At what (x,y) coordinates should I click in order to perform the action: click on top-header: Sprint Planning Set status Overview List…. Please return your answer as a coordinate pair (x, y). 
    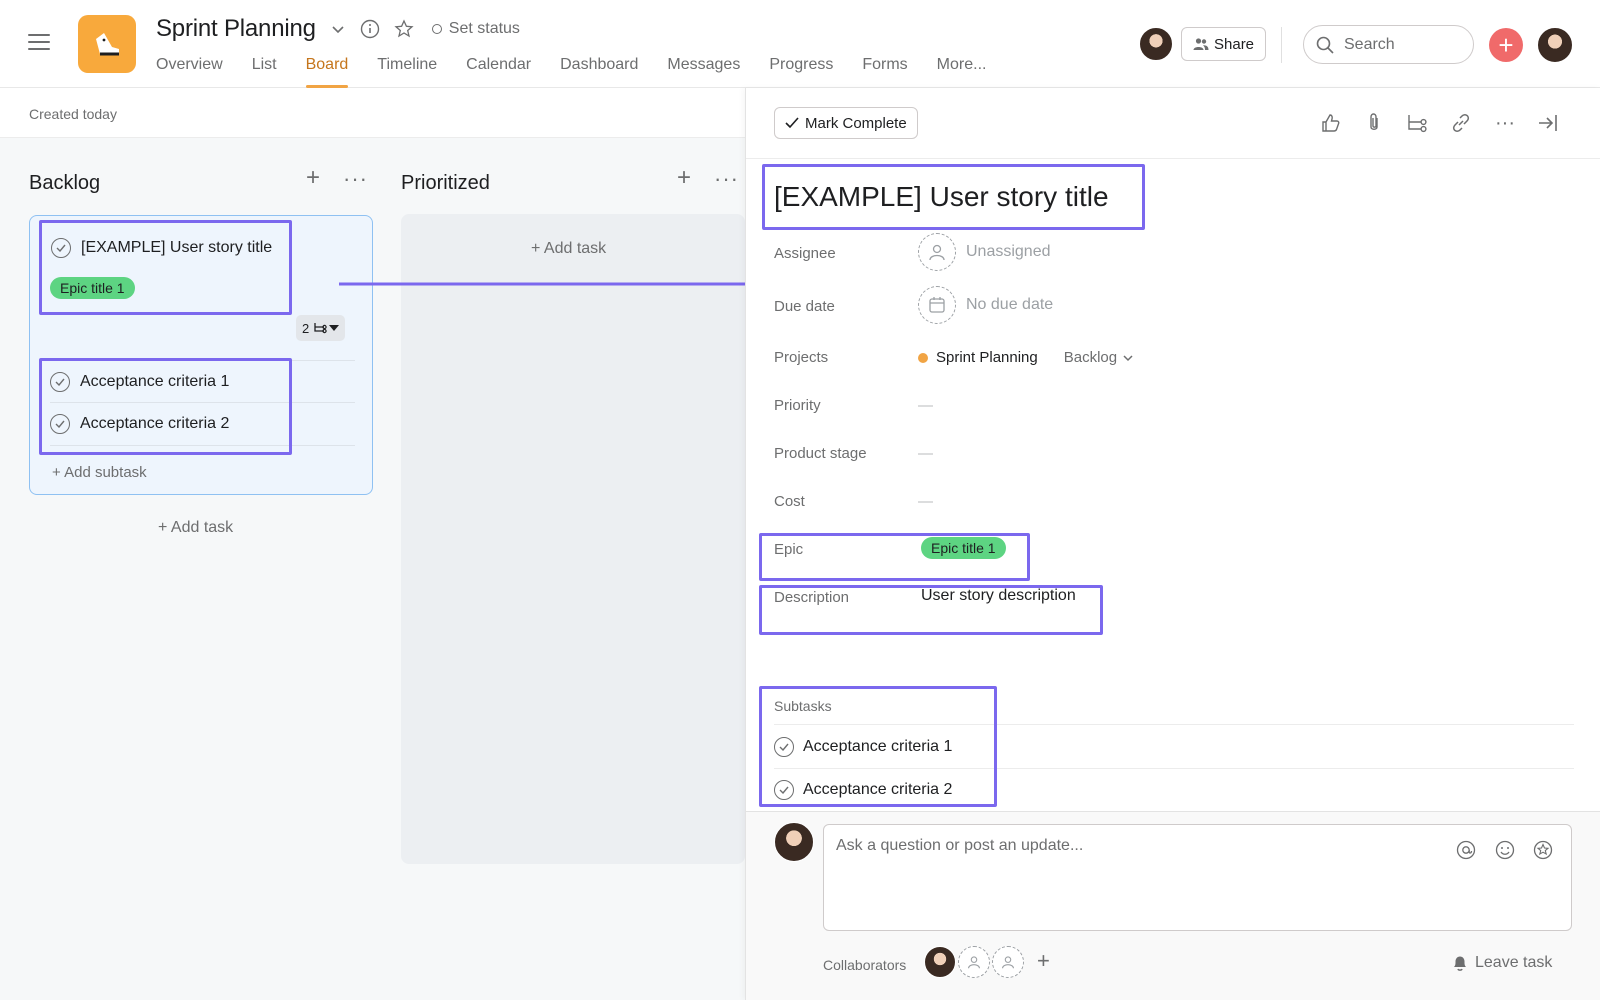
    Looking at the image, I should click on (800, 44).